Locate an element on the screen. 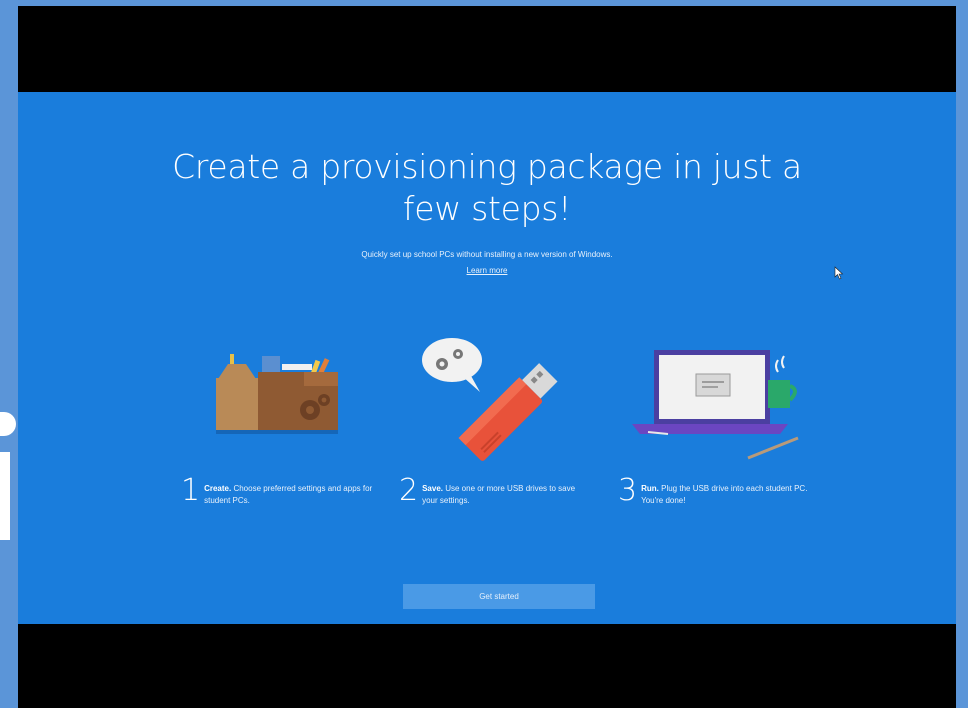 The image size is (968, 708). learn-more-link: Learn more is located at coordinates (487, 270).